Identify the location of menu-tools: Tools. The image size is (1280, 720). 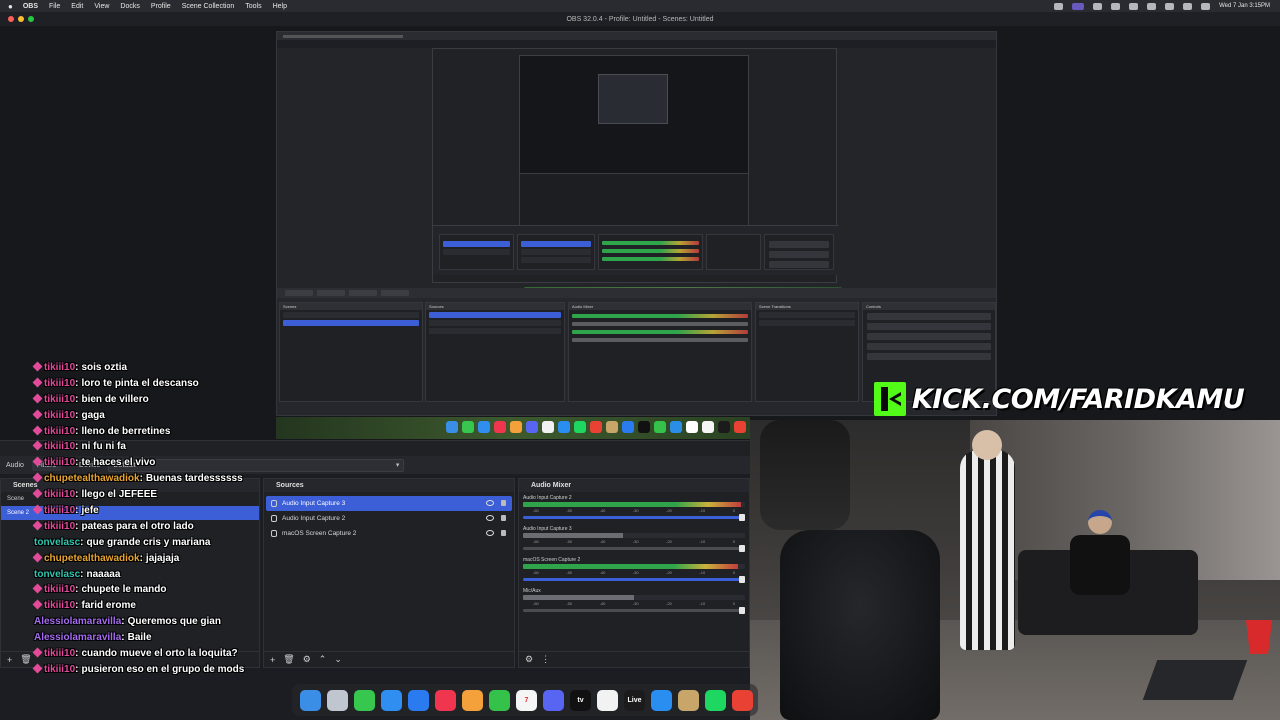
(253, 6).